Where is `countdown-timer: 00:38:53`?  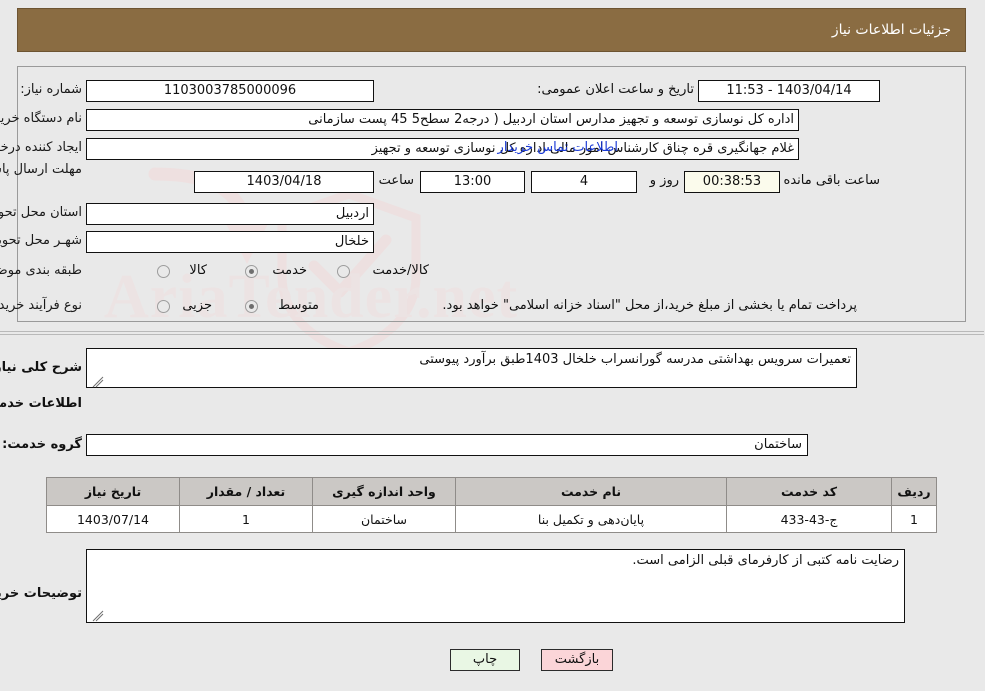
countdown-timer: 00:38:53 is located at coordinates (733, 182).